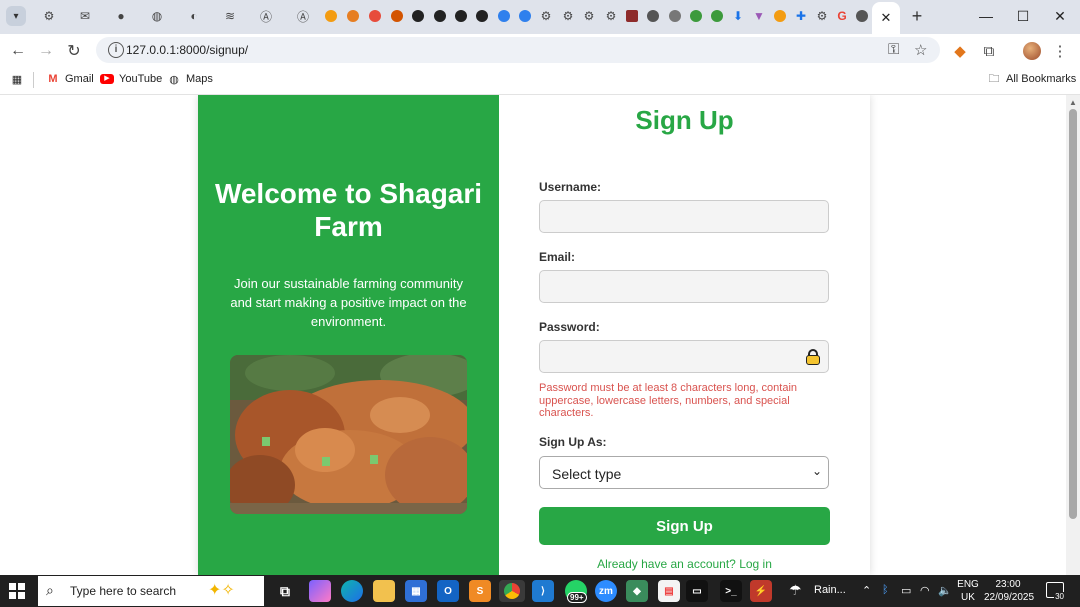 This screenshot has height=607, width=1080. I want to click on address-bar: i 127.0.0.1:8000/signup/ ⚿ ☆, so click(518, 50).